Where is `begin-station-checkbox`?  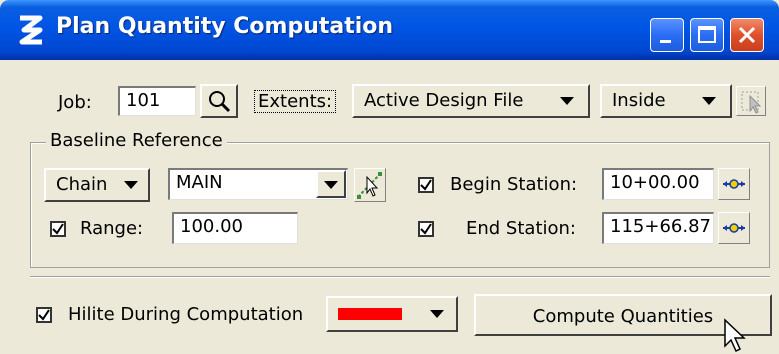
begin-station-checkbox is located at coordinates (426, 185).